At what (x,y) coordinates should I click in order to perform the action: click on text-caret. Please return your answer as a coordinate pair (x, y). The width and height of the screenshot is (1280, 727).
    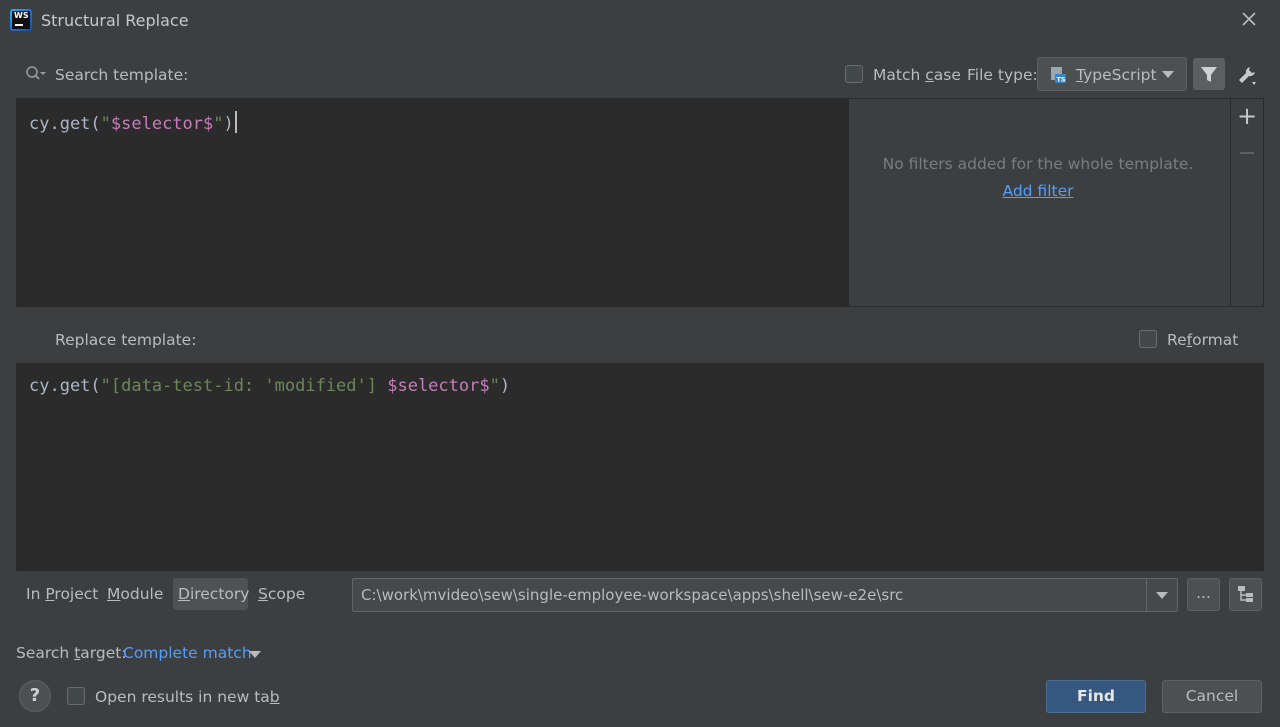
    Looking at the image, I should click on (235, 122).